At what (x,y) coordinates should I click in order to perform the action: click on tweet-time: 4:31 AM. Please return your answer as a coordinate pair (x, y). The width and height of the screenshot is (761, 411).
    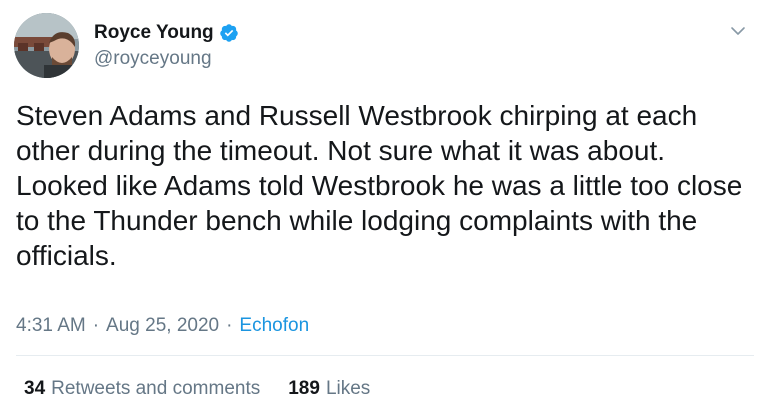
    Looking at the image, I should click on (51, 326).